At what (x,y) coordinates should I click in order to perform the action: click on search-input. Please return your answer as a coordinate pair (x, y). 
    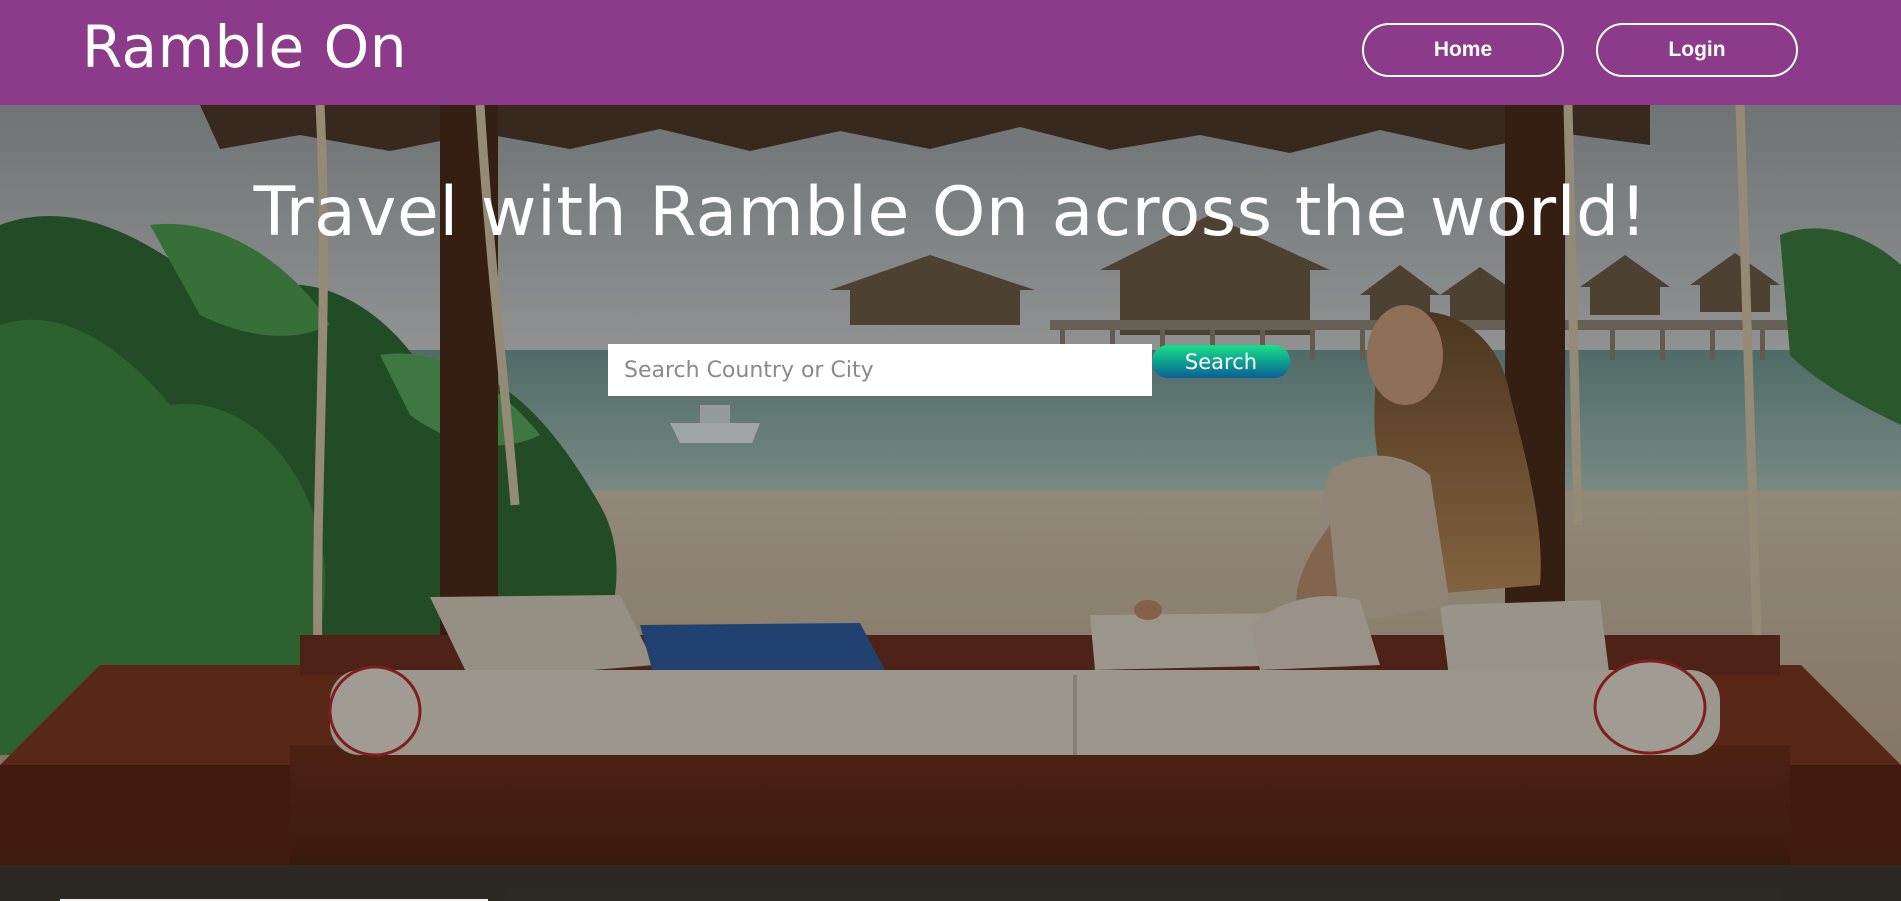
    Looking at the image, I should click on (880, 370).